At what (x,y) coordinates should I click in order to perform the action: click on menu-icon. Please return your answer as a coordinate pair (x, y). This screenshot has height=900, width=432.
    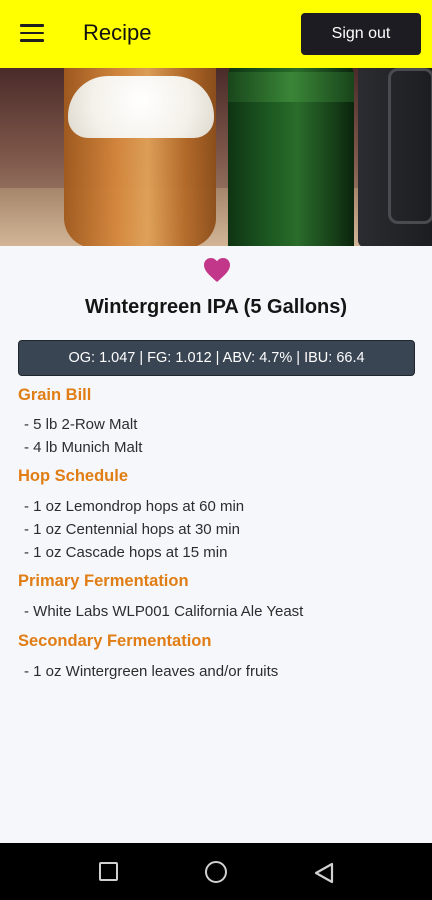
    Looking at the image, I should click on (32, 34).